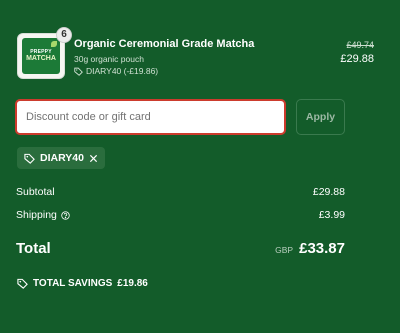  Describe the element at coordinates (35, 192) in the screenshot. I see `subtotal-label: Subtotal` at that location.